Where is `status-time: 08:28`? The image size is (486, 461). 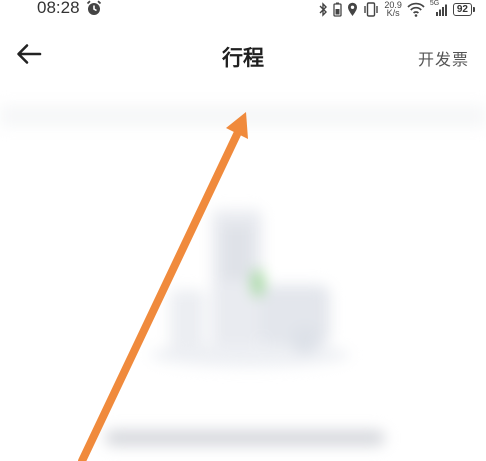 status-time: 08:28 is located at coordinates (58, 8).